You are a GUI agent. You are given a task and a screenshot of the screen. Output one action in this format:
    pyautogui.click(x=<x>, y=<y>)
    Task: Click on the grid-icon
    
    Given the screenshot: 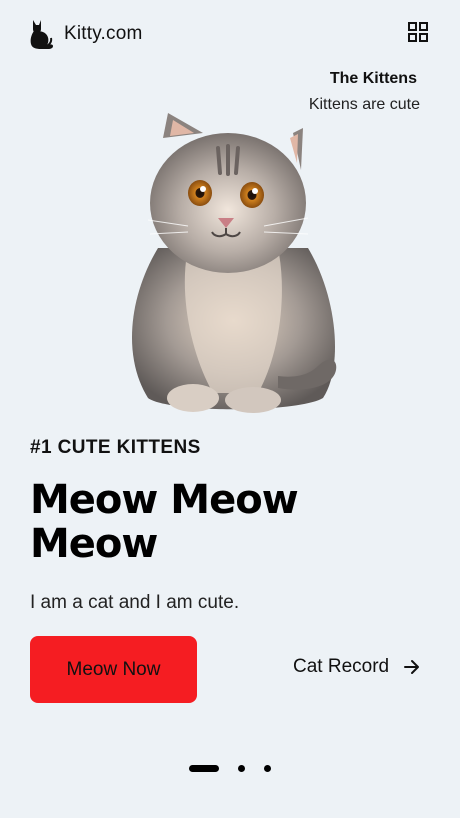 What is the action you would take?
    pyautogui.click(x=418, y=32)
    